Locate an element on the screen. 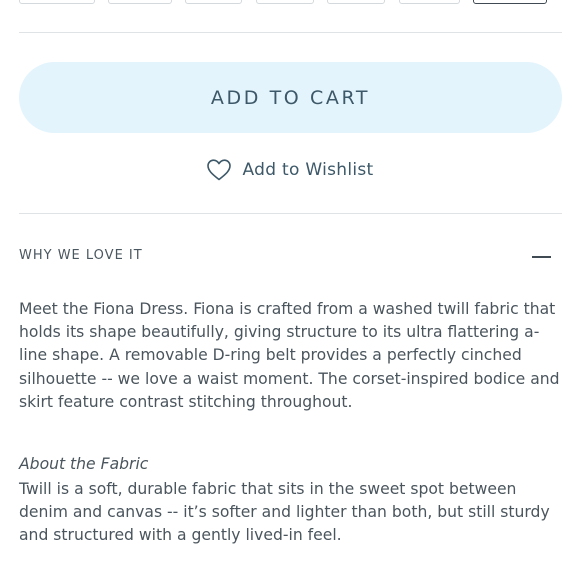 Image resolution: width=580 pixels, height=580 pixels. add-to-wishlist-link: Add to Wishlist is located at coordinates (290, 170).